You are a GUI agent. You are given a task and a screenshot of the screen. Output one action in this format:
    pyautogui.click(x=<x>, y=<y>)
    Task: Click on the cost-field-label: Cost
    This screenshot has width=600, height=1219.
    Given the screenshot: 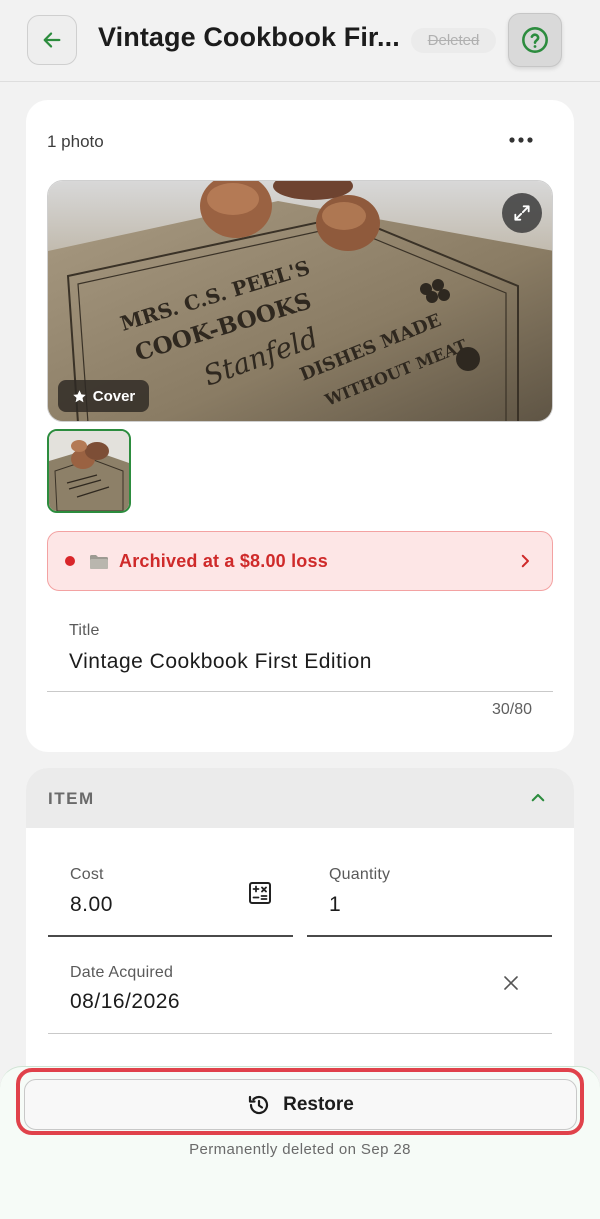 What is the action you would take?
    pyautogui.click(x=87, y=874)
    